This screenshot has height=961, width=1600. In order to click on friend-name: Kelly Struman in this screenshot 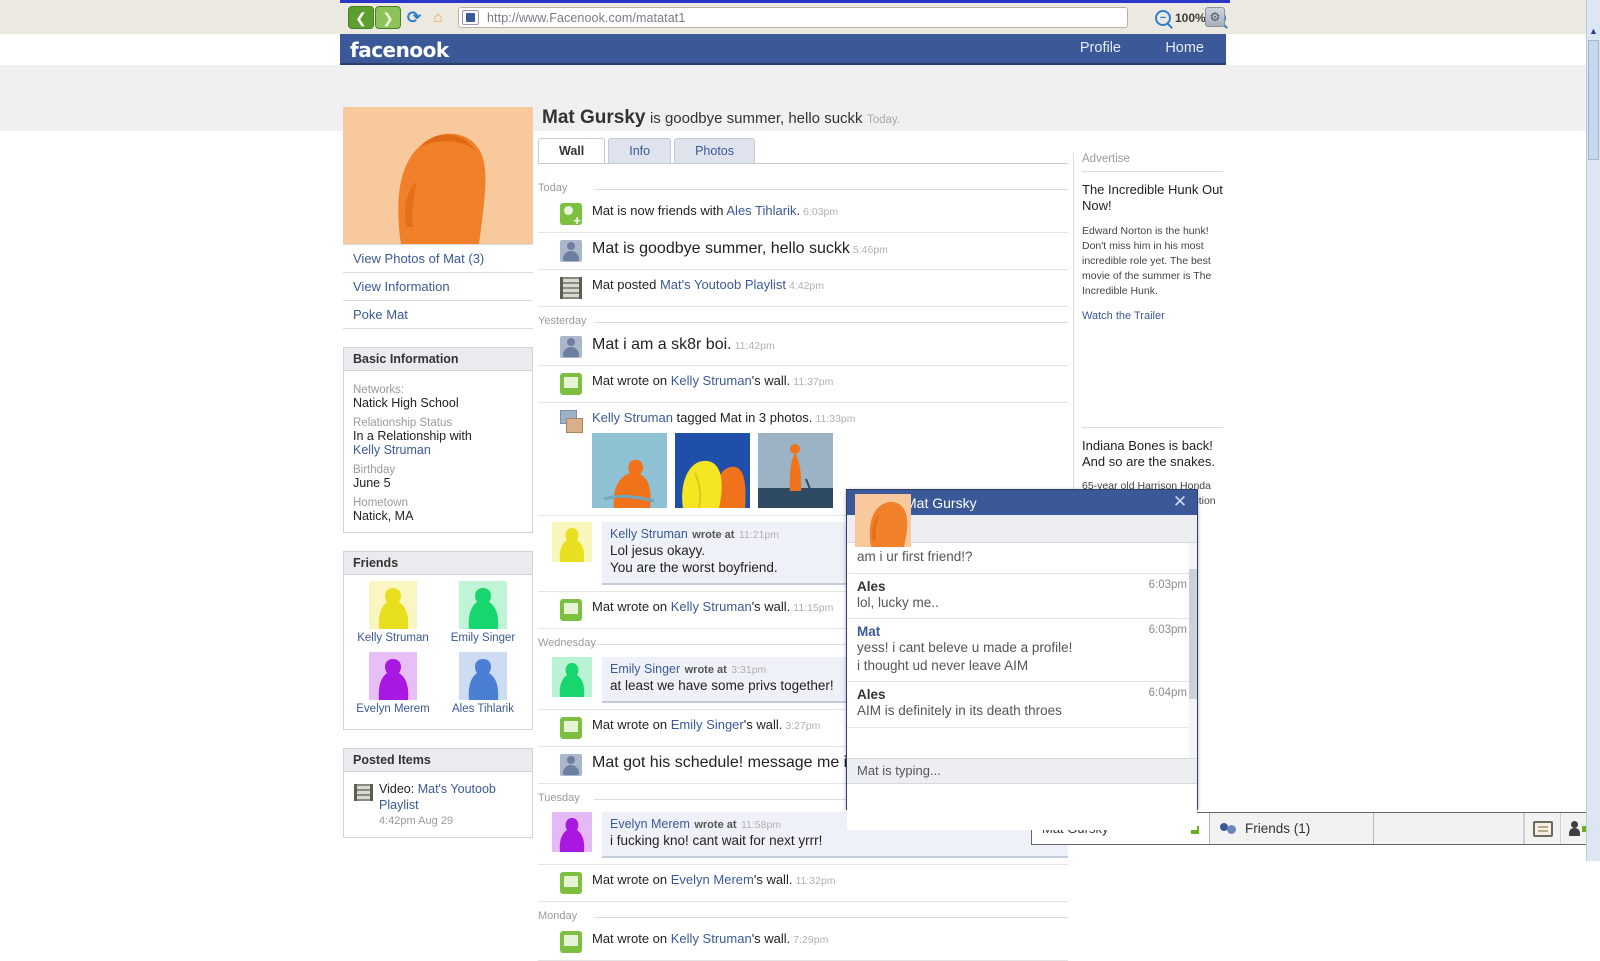, I will do `click(393, 638)`.